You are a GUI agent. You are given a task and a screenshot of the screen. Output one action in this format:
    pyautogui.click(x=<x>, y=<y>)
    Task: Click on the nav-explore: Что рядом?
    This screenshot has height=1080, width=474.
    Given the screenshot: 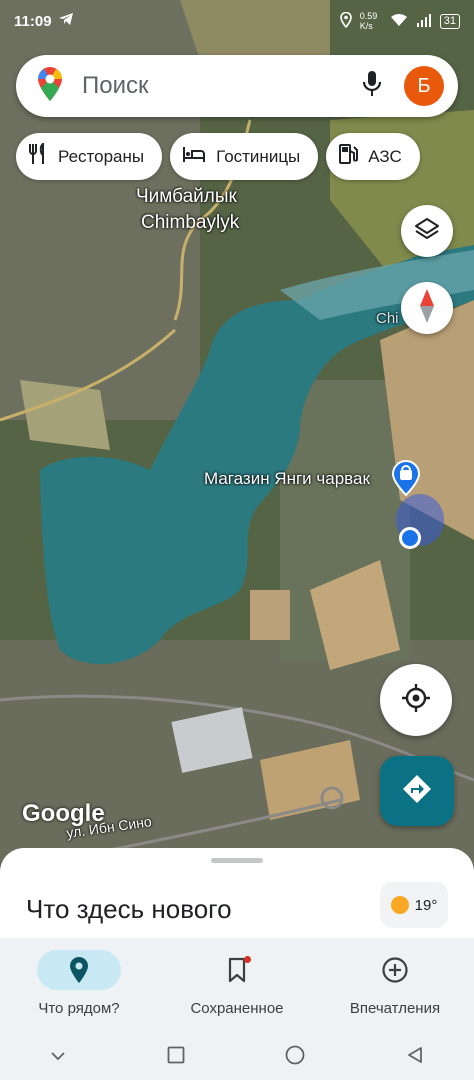 What is the action you would take?
    pyautogui.click(x=79, y=986)
    